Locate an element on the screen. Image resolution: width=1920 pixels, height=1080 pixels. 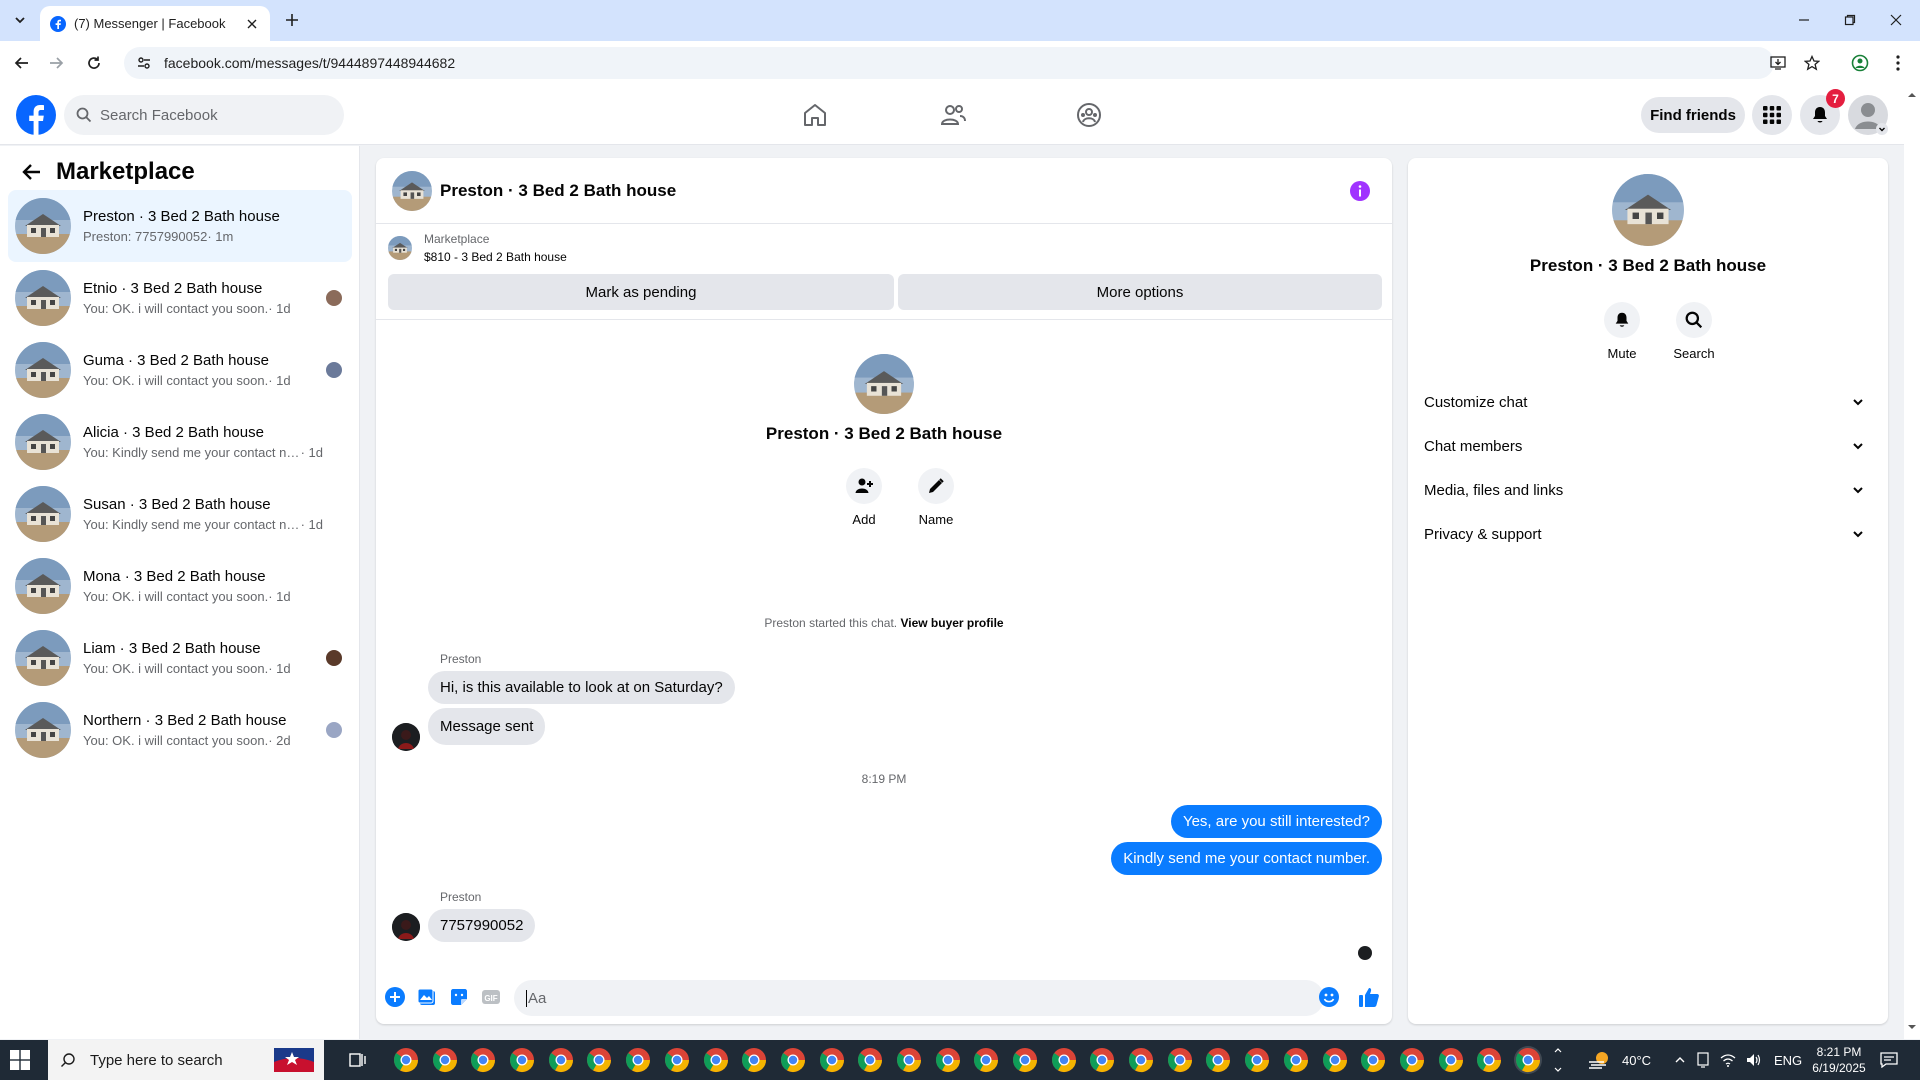
bookmark-star-icon is located at coordinates (1812, 63).